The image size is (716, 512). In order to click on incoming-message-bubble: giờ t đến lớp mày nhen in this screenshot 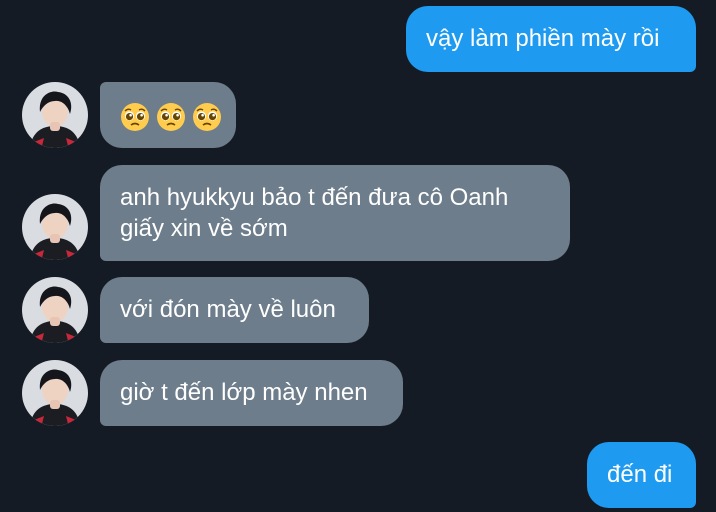, I will do `click(251, 393)`.